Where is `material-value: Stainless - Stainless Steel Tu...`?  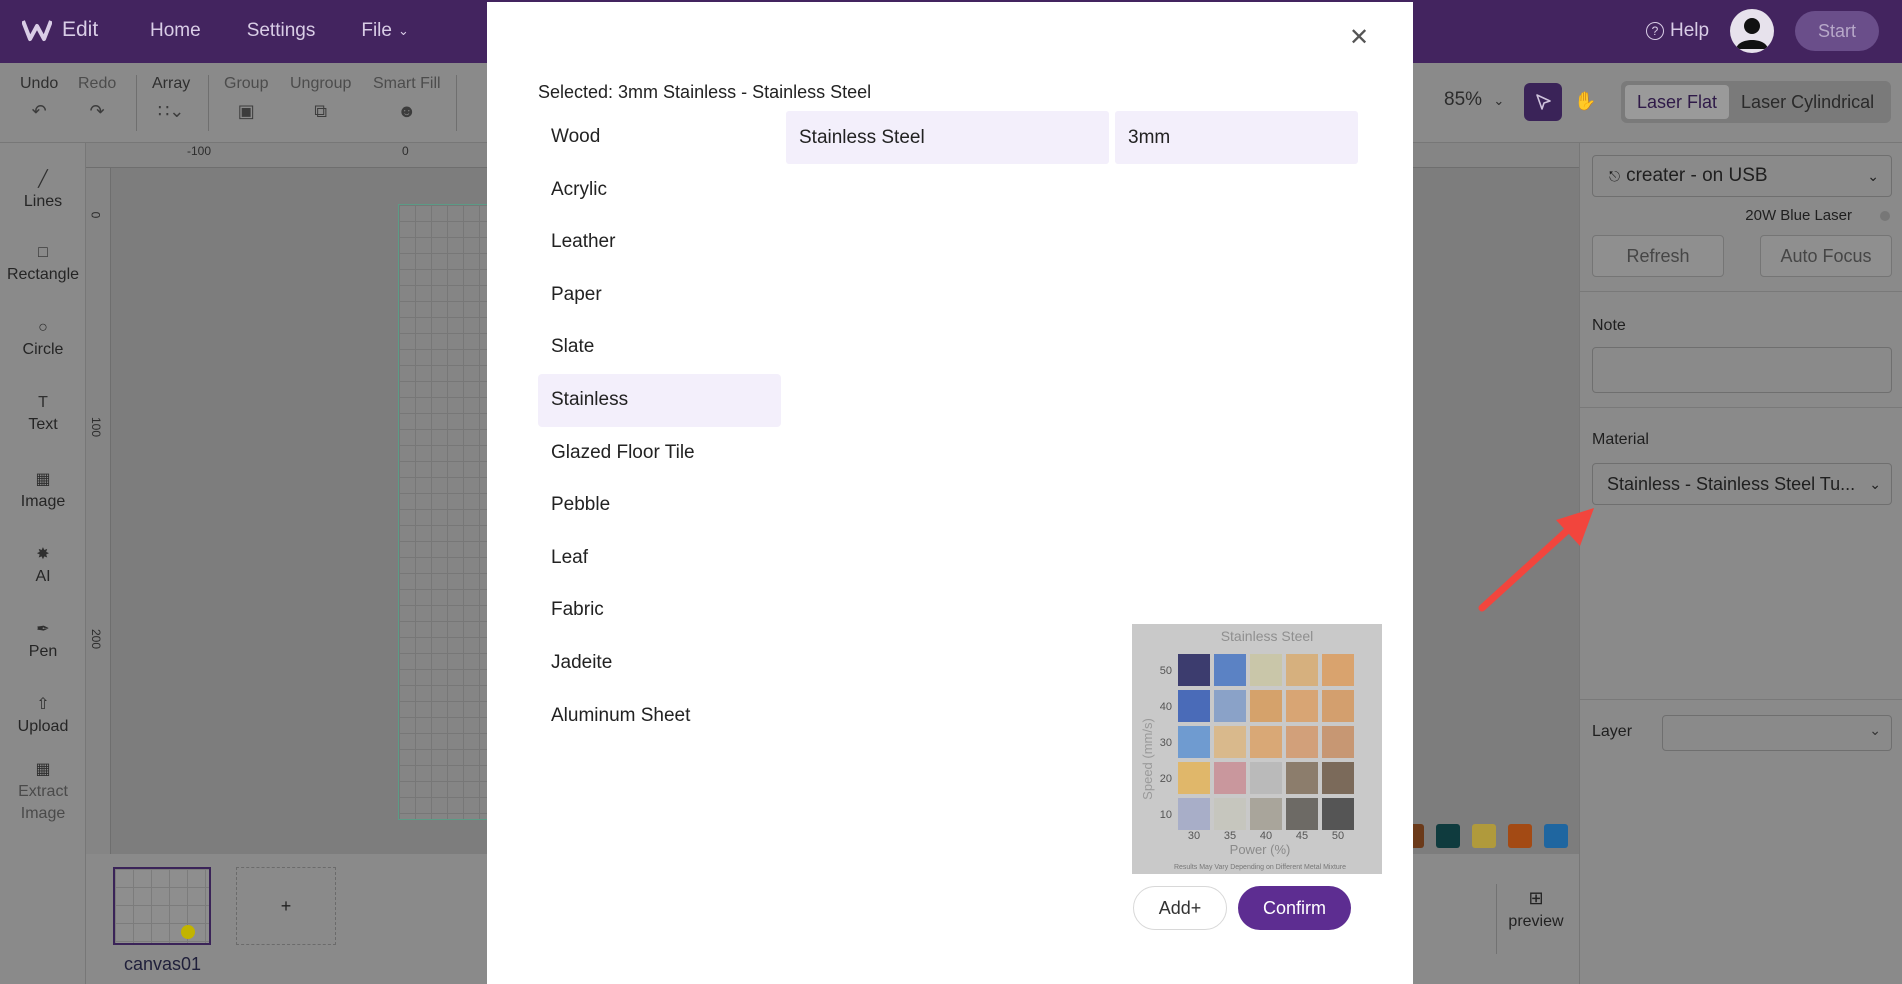 material-value: Stainless - Stainless Steel Tu... is located at coordinates (1731, 484).